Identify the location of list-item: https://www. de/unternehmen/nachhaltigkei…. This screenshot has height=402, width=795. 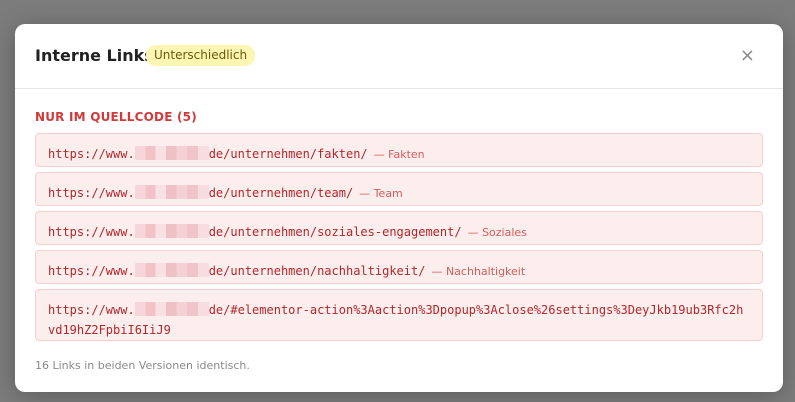
(399, 267).